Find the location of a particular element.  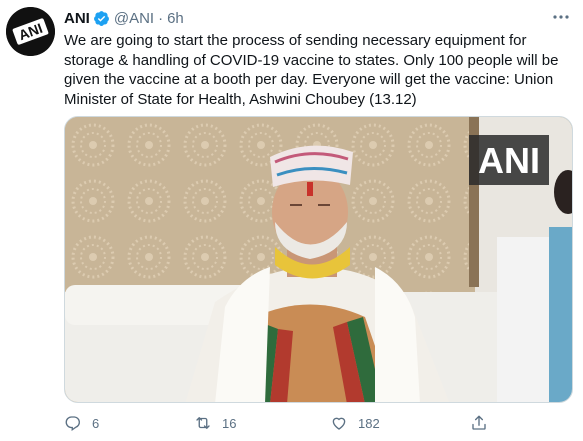

like-count: 182 is located at coordinates (369, 423).